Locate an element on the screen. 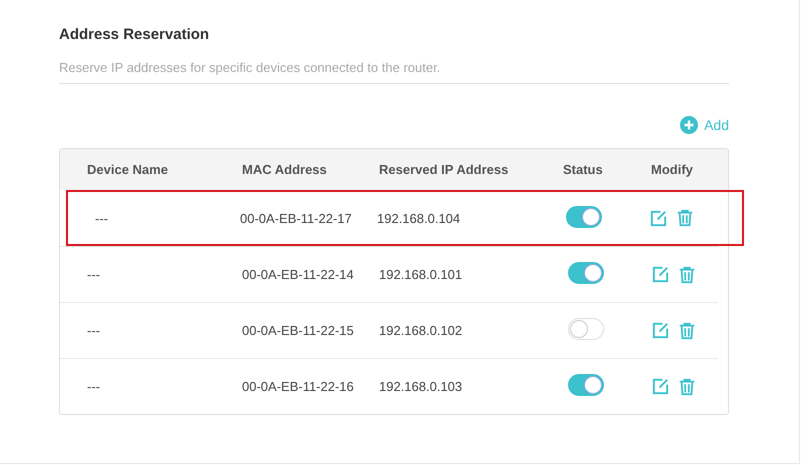 Image resolution: width=810 pixels, height=465 pixels. column-header: Status is located at coordinates (583, 169).